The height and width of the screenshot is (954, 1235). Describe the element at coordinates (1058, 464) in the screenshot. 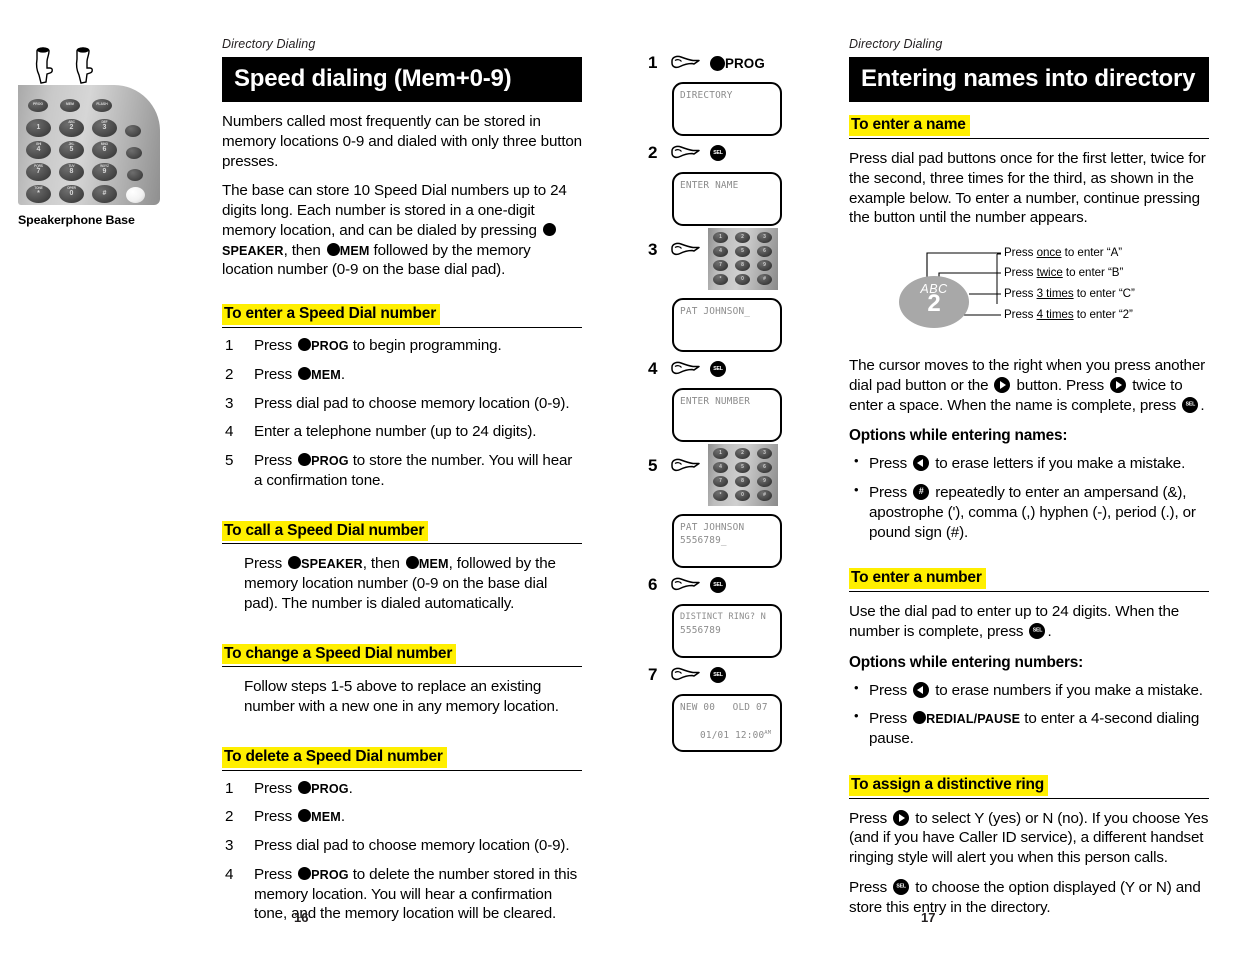

I see `bullet-post: to erase letters if you make a mistake.` at that location.